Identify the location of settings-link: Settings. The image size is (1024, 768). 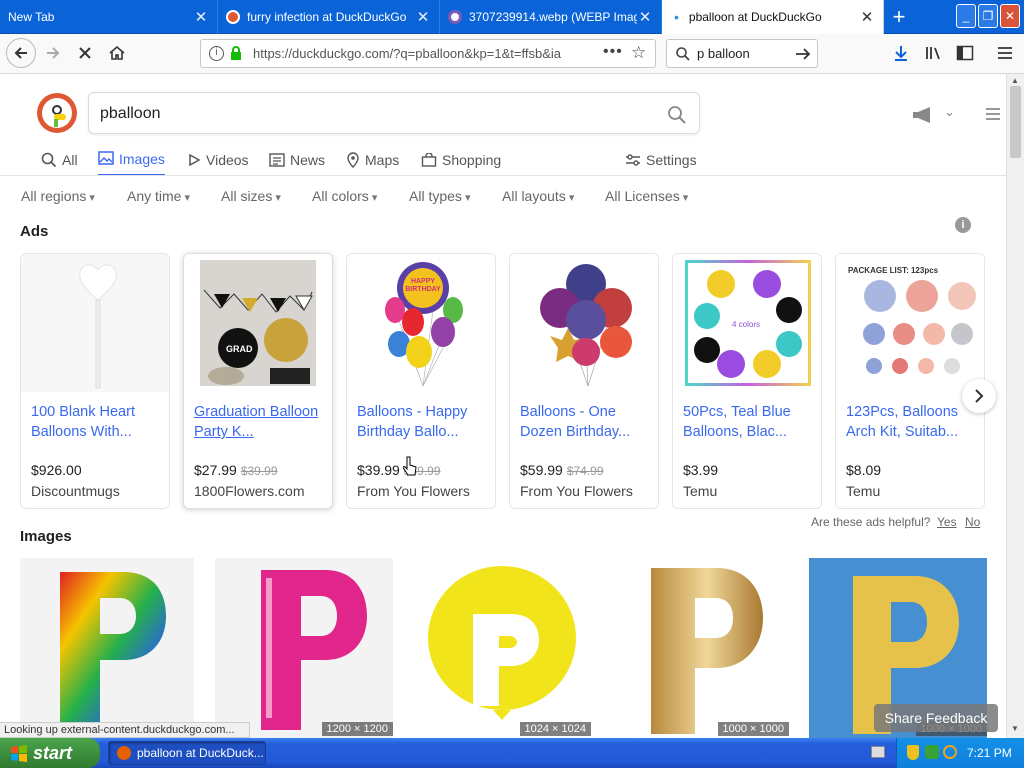
(661, 160).